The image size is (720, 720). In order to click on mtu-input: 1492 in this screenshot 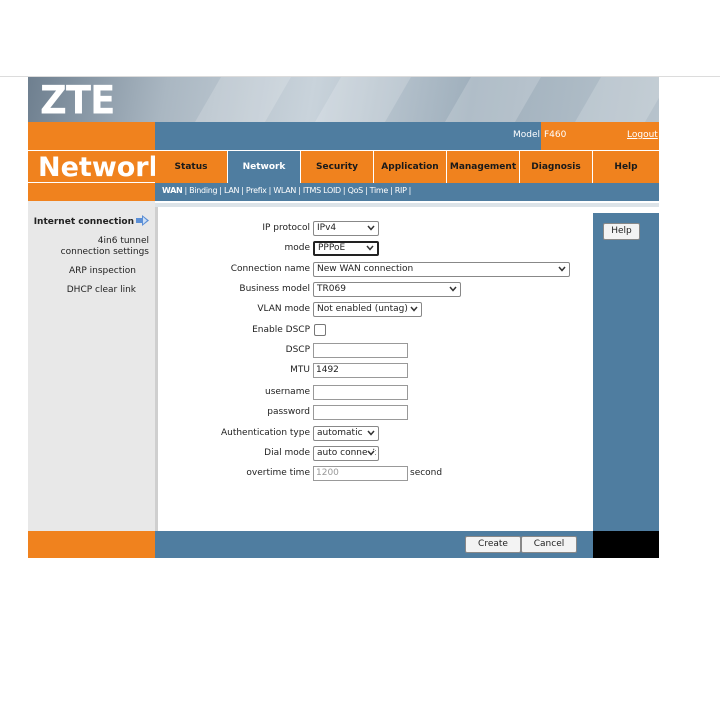, I will do `click(360, 370)`.